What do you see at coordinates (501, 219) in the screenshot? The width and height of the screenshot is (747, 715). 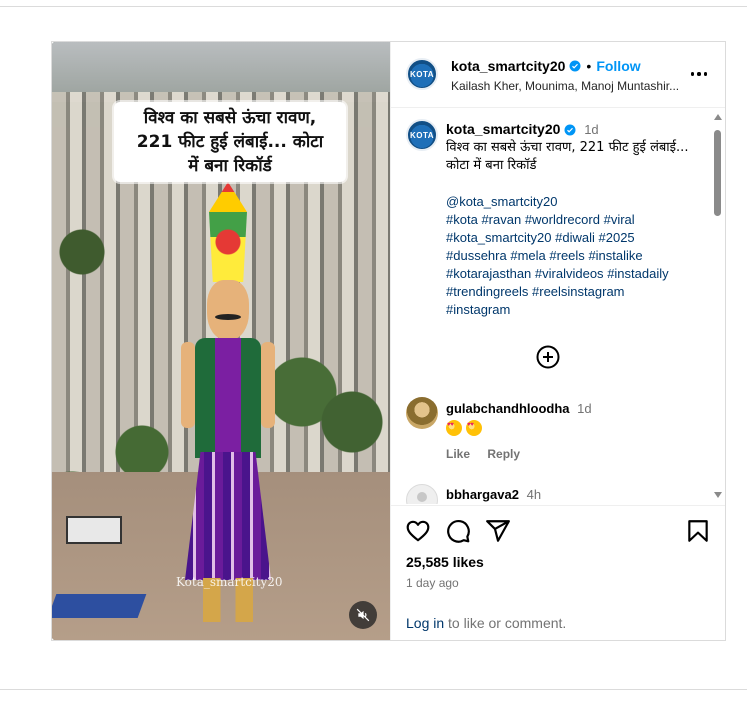 I see `hashtag-link: #ravan` at bounding box center [501, 219].